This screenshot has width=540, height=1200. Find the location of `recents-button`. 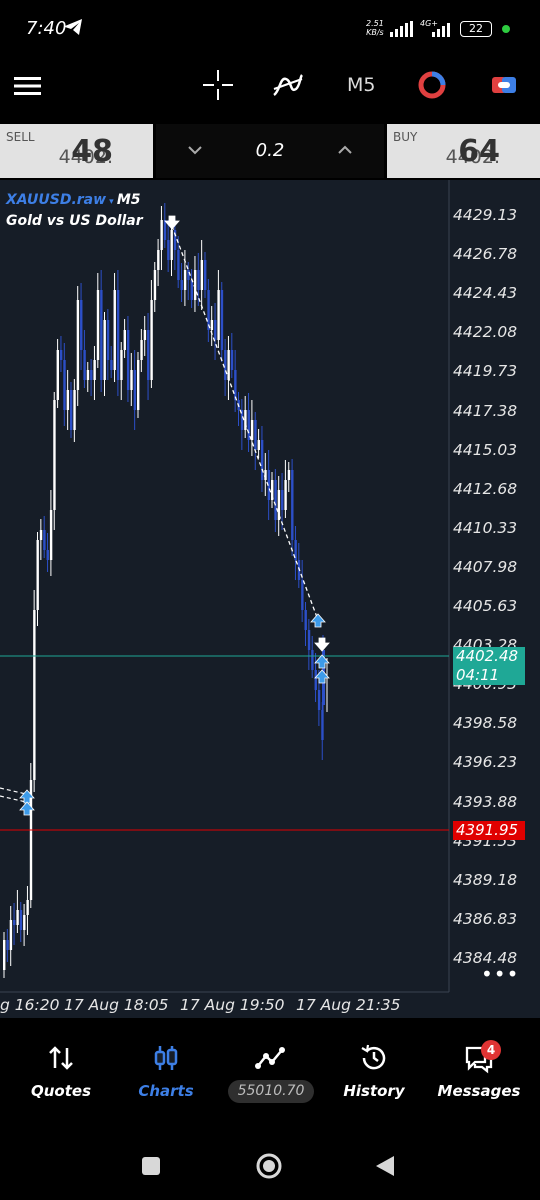

recents-button is located at coordinates (151, 1166).